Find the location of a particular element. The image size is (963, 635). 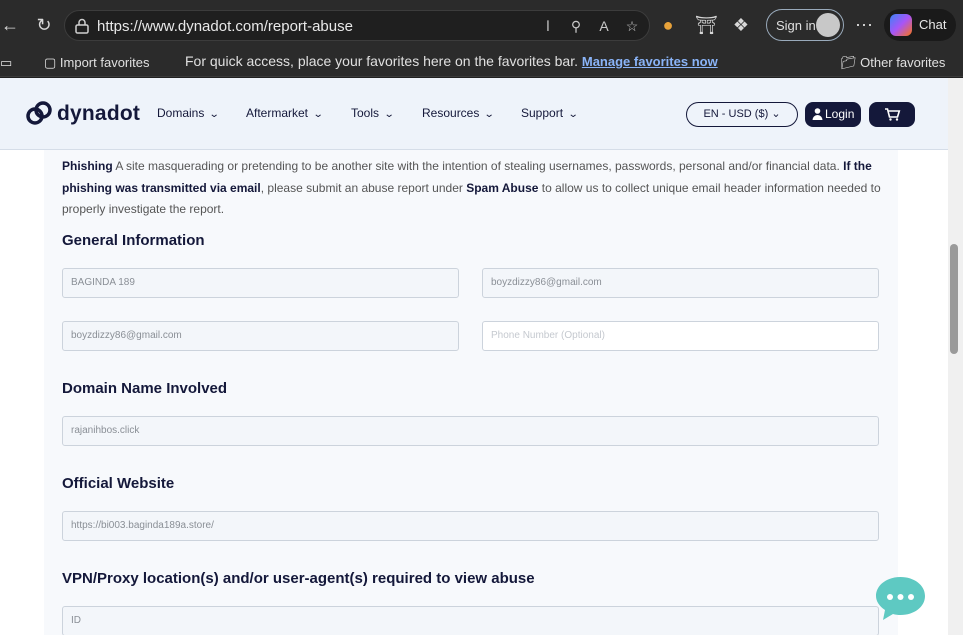

live-chat-icon is located at coordinates (900, 598).